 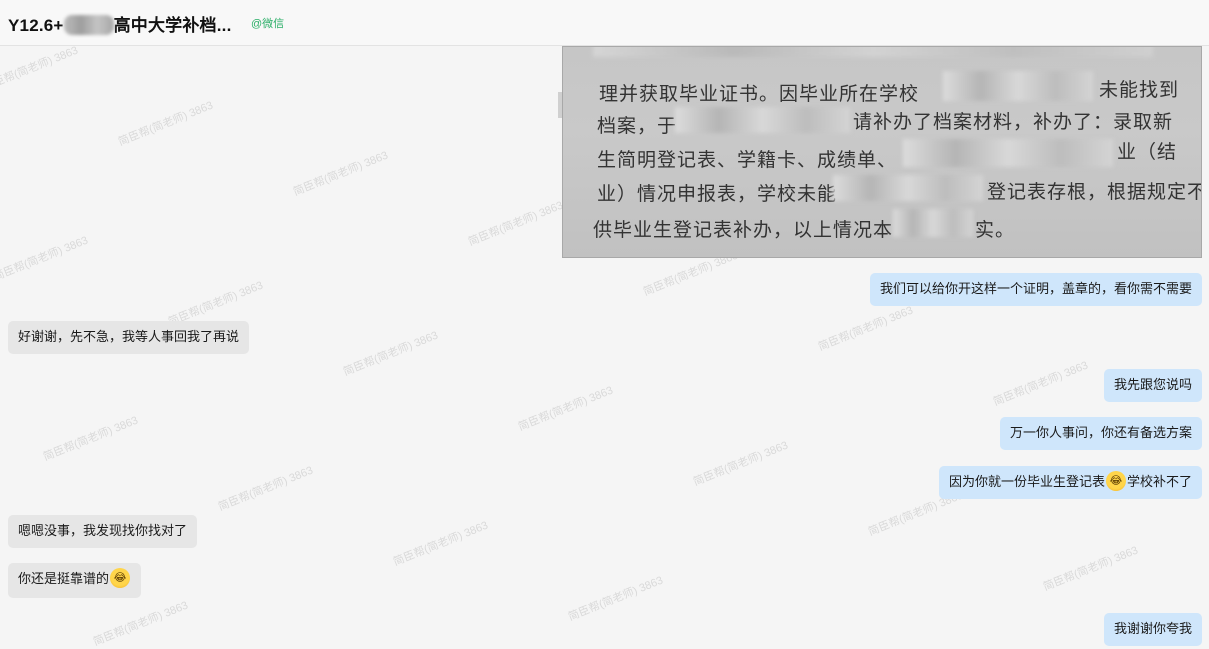 What do you see at coordinates (759, 94) in the screenshot?
I see `photo-text-line: 理并获取毕业证书。因毕业所在学校` at bounding box center [759, 94].